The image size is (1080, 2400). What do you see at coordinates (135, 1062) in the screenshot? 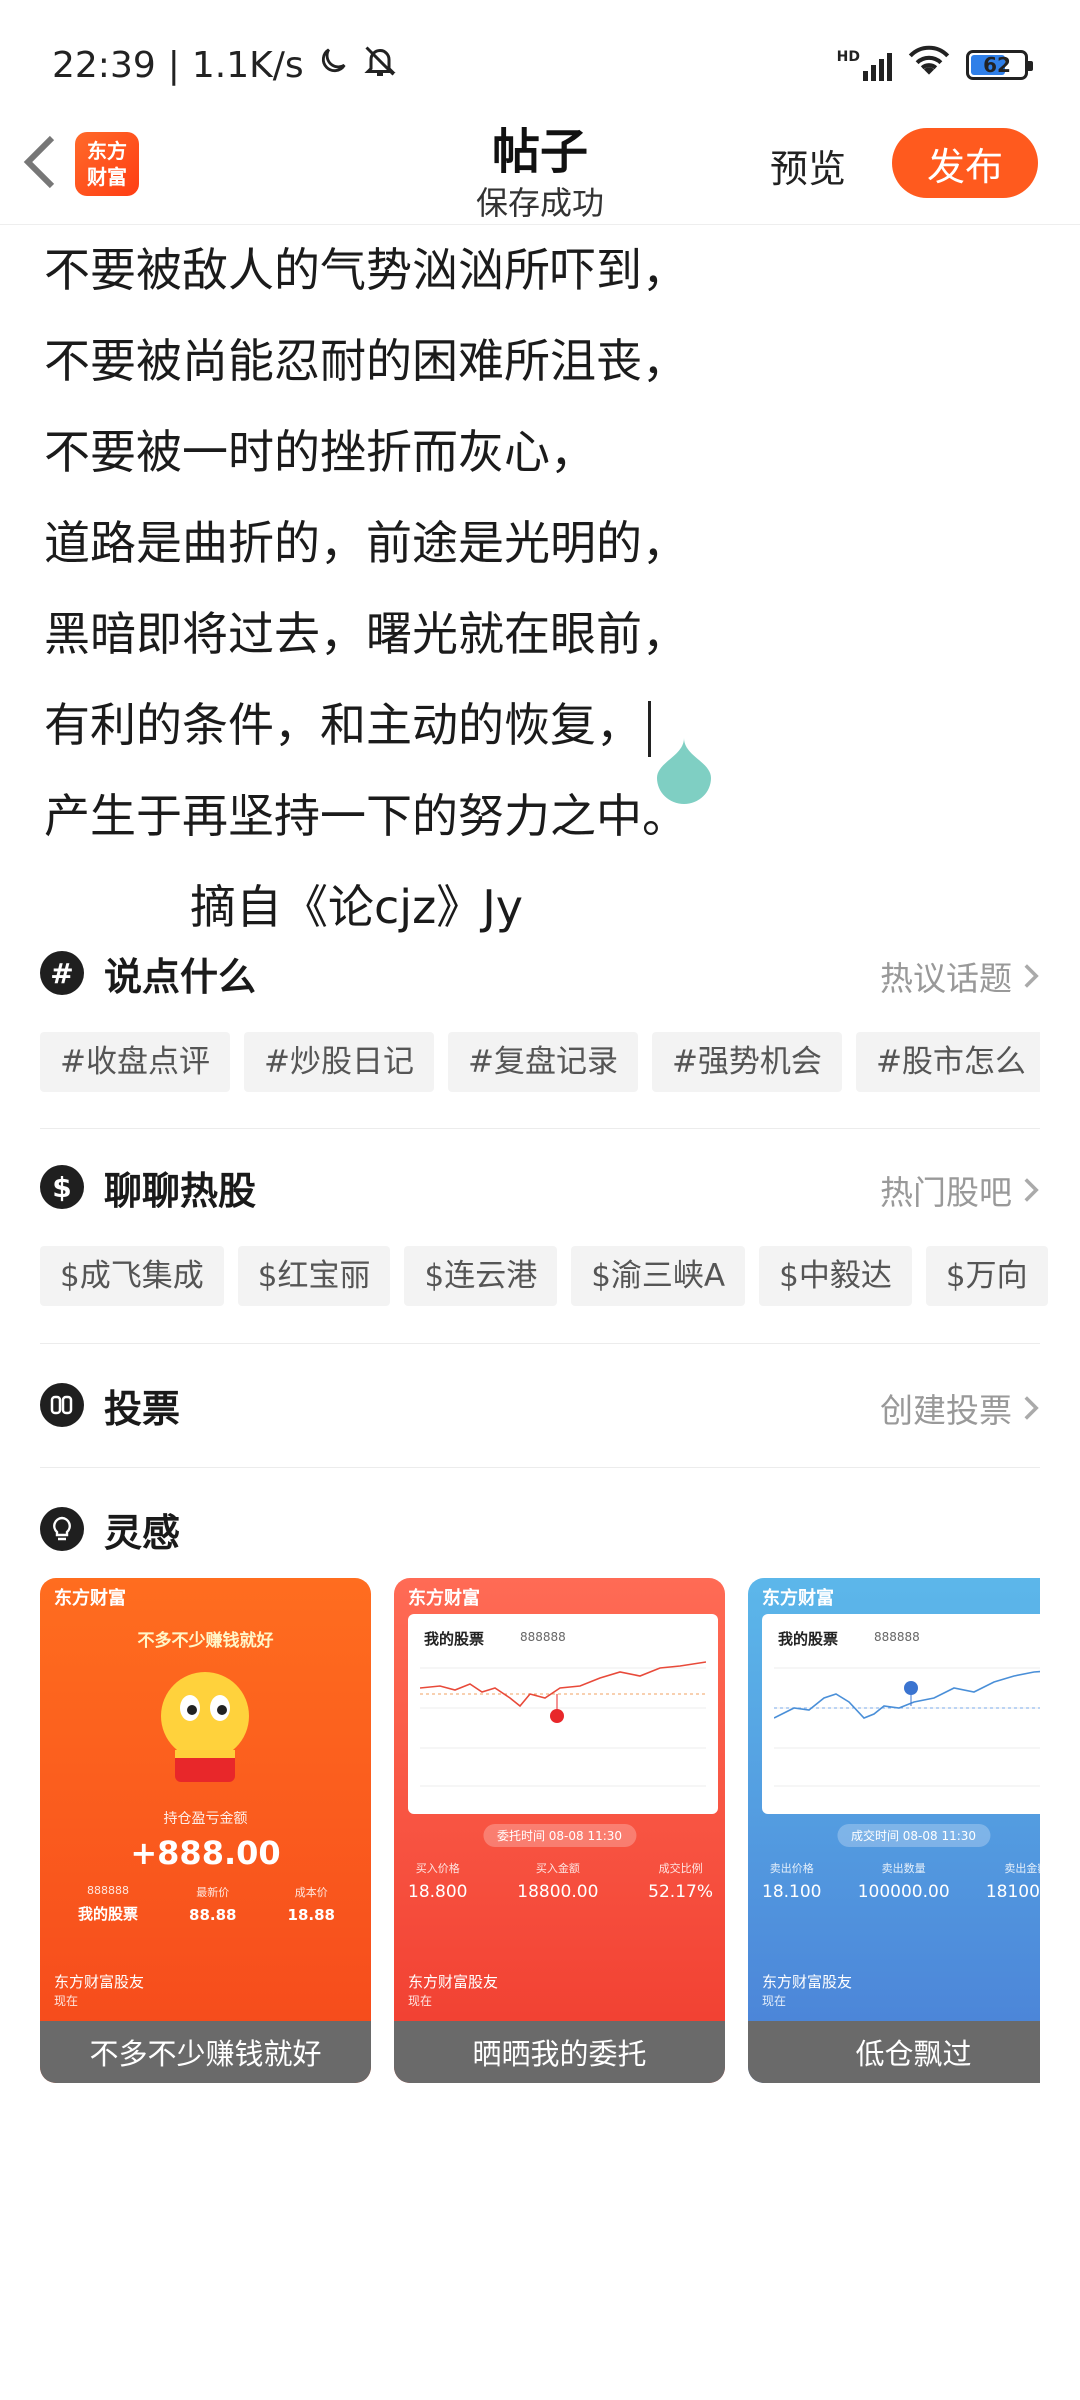
I see `topic-chip: #收盘点评` at bounding box center [135, 1062].